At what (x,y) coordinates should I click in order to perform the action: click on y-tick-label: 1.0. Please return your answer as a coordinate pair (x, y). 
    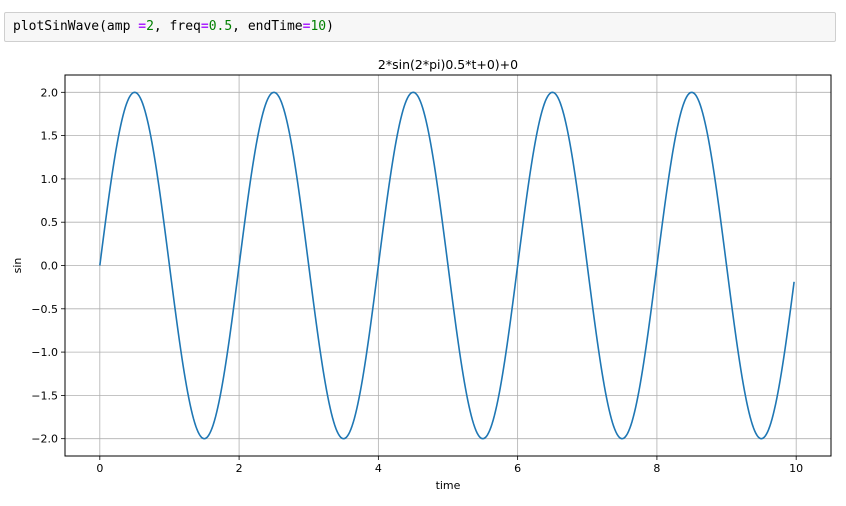
    Looking at the image, I should click on (50, 179).